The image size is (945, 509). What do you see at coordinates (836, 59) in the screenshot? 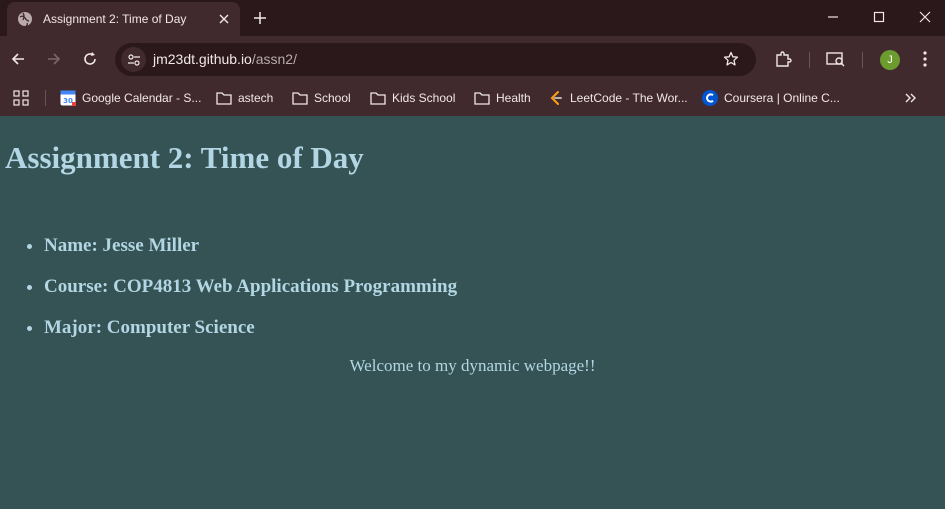
I see `tab-search-icon` at bounding box center [836, 59].